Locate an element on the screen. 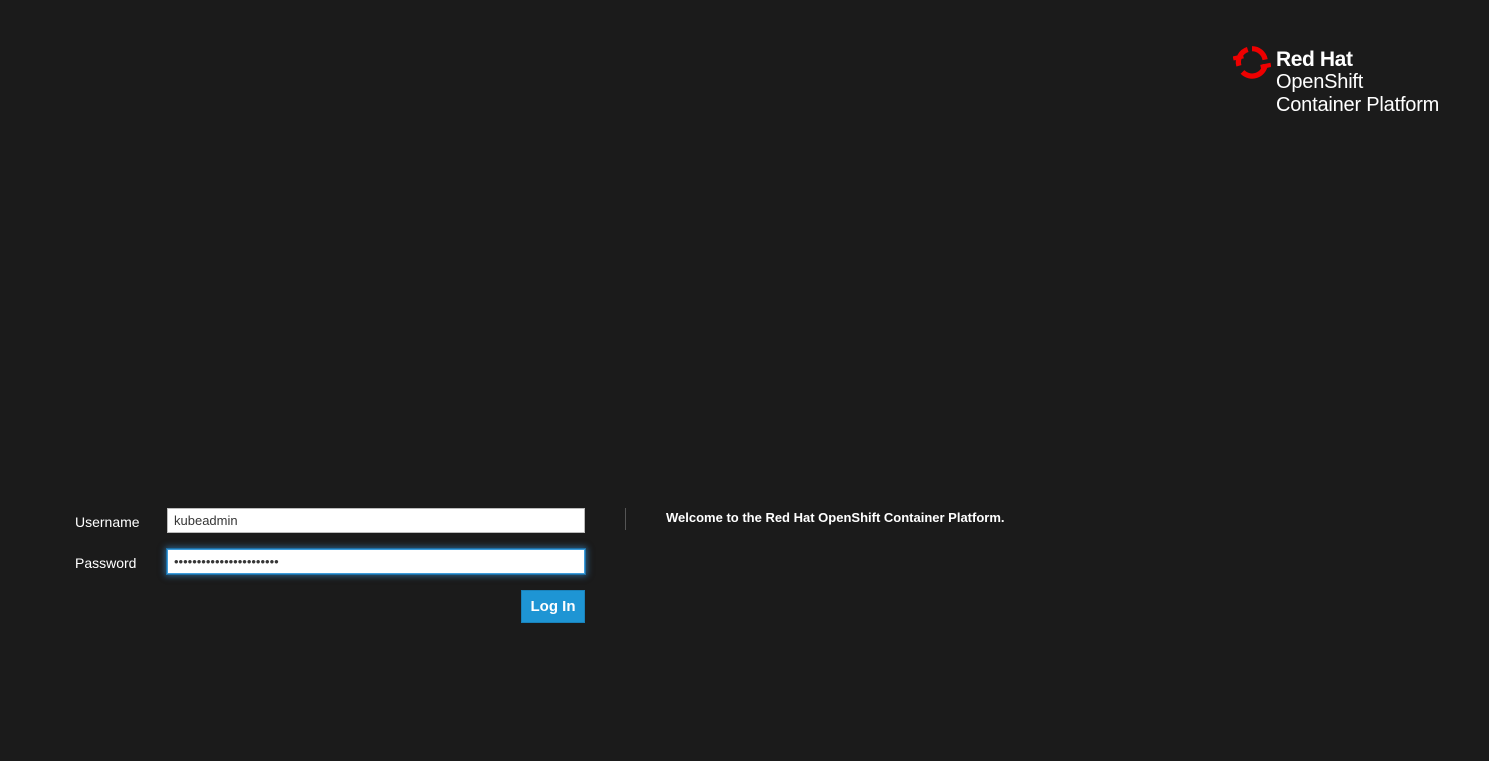  brand-redhat-text: Red Hat is located at coordinates (1314, 59).